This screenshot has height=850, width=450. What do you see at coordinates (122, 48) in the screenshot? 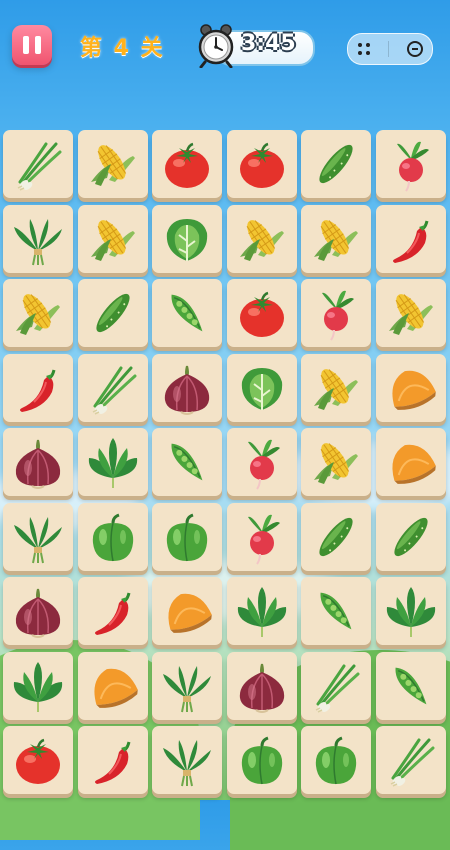
I see `level-label: 第 4 关` at bounding box center [122, 48].